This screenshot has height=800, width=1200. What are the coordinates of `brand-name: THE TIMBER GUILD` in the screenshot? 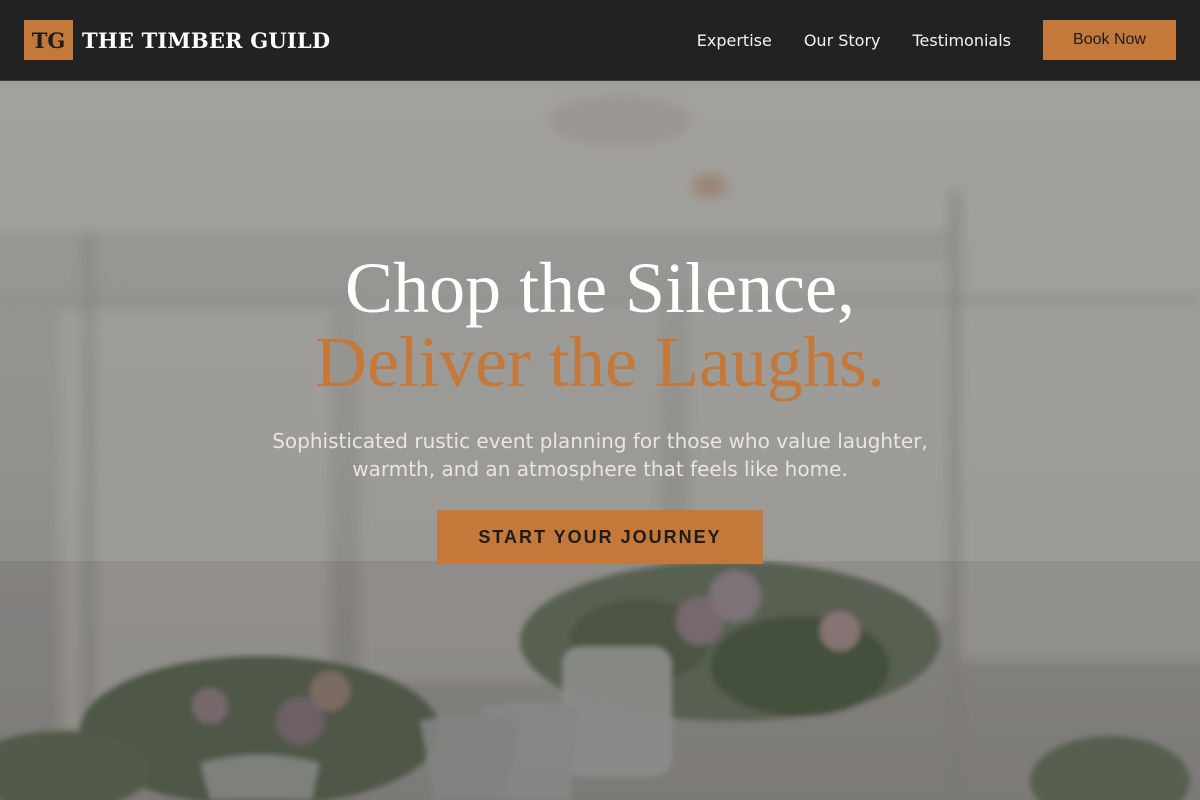 It's located at (206, 40).